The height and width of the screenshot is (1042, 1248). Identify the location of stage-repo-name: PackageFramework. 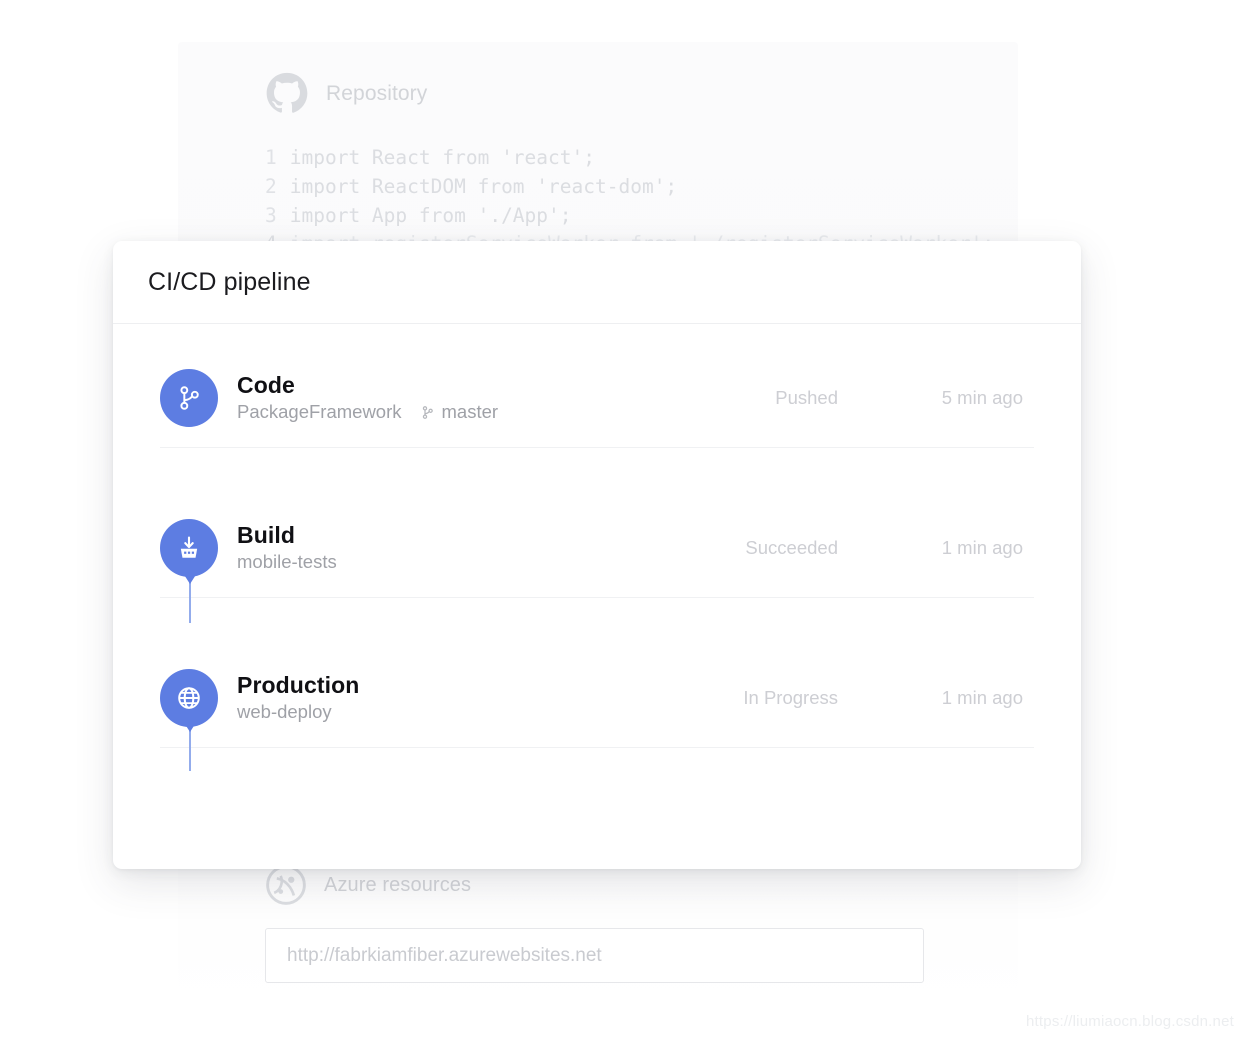
(319, 412).